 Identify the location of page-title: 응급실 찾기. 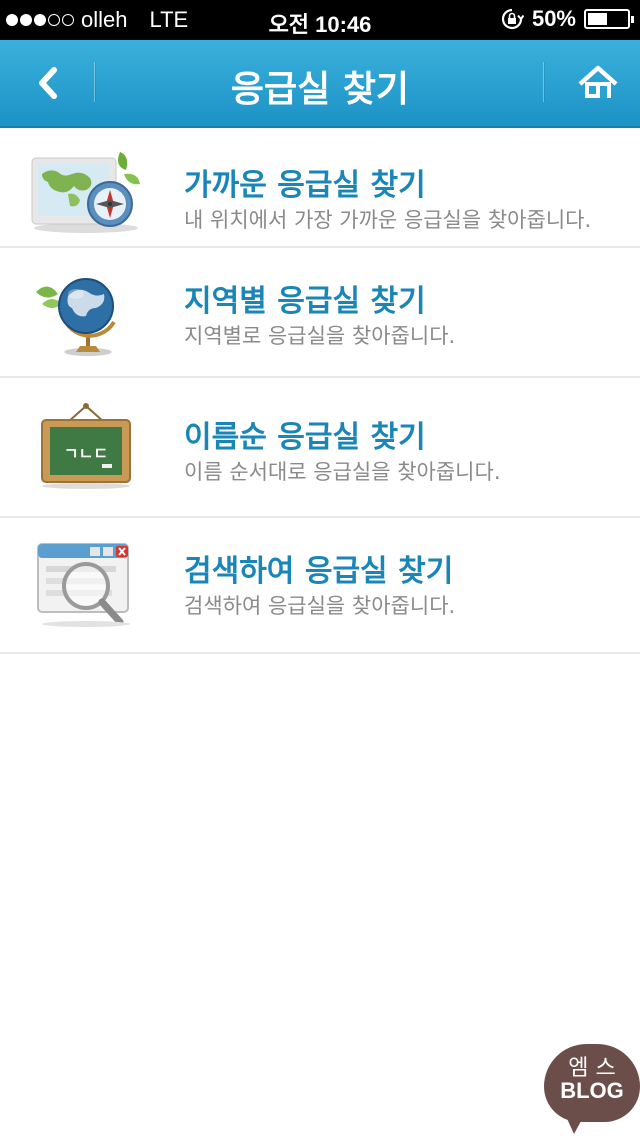
(320, 89).